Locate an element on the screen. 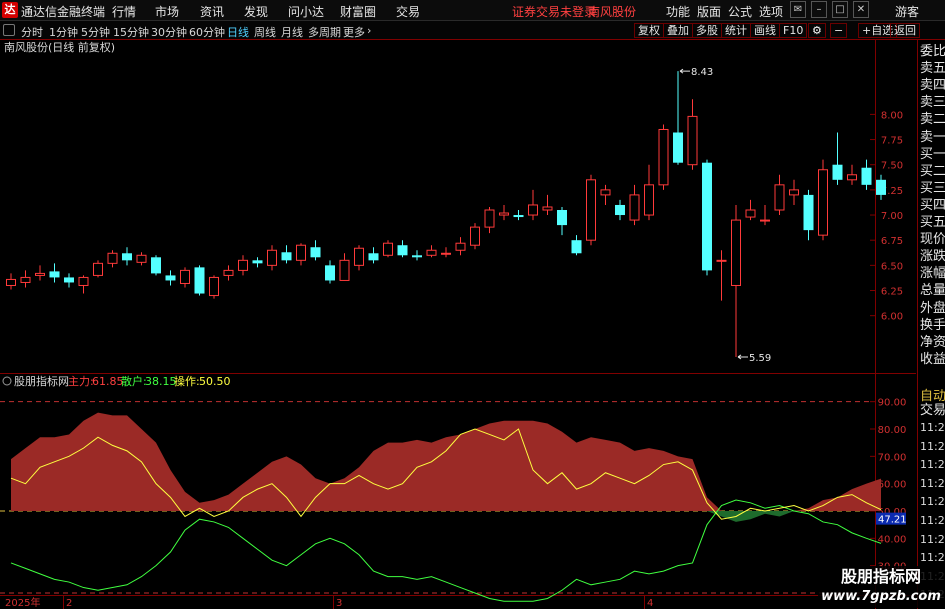 The width and height of the screenshot is (945, 609). stock-name-title: 南风股份 is located at coordinates (612, 12).